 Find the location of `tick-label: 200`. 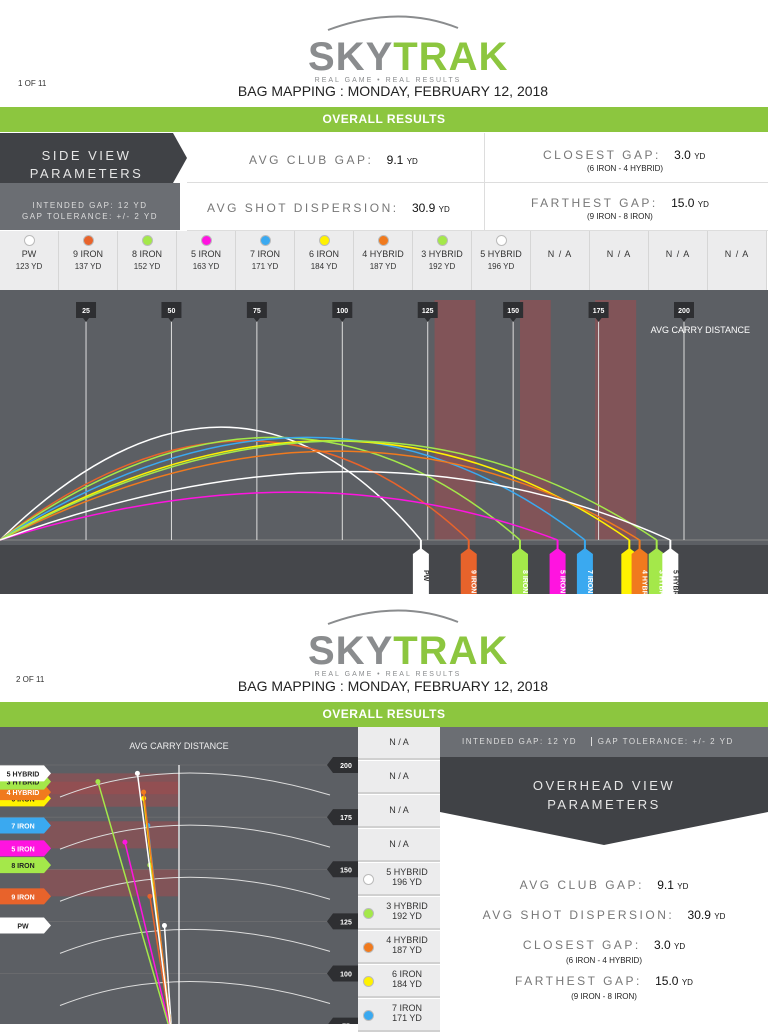

tick-label: 200 is located at coordinates (684, 311).